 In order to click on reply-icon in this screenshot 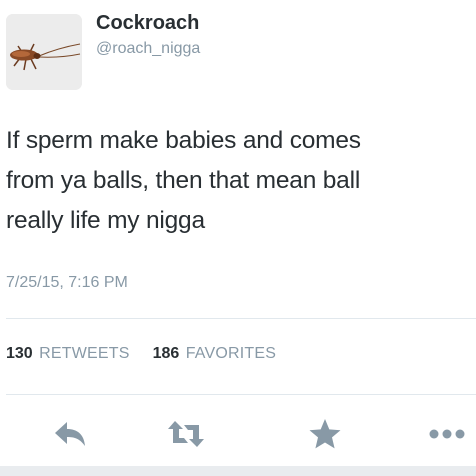, I will do `click(70, 434)`.